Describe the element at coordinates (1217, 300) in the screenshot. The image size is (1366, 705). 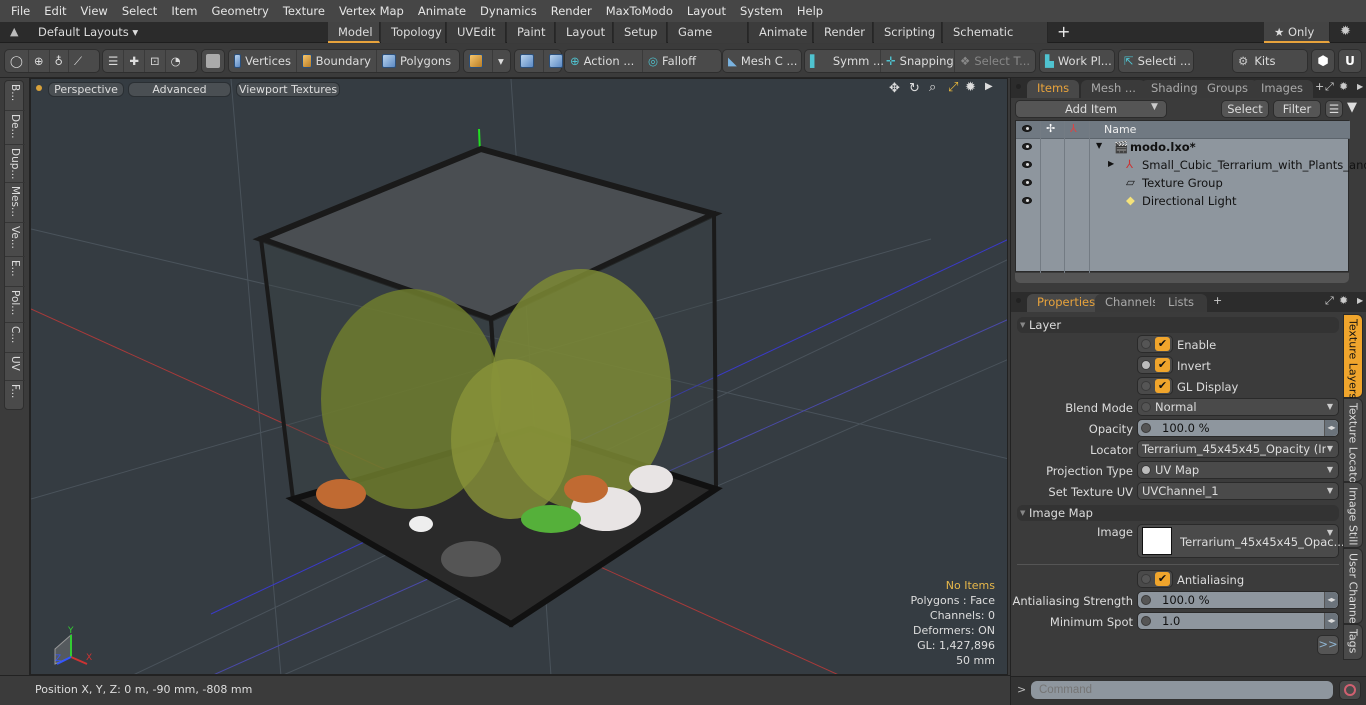
I see `add-properties-tab-icon: +` at that location.